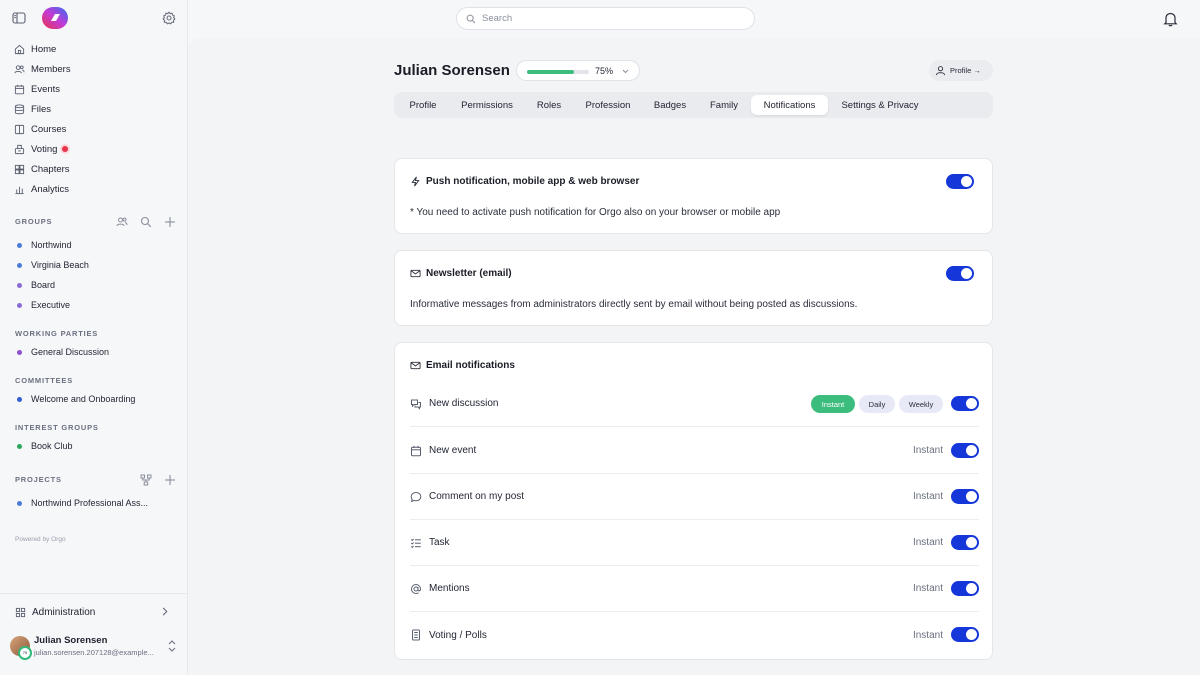  Describe the element at coordinates (670, 105) in the screenshot. I see `tab-badges: Badges` at that location.